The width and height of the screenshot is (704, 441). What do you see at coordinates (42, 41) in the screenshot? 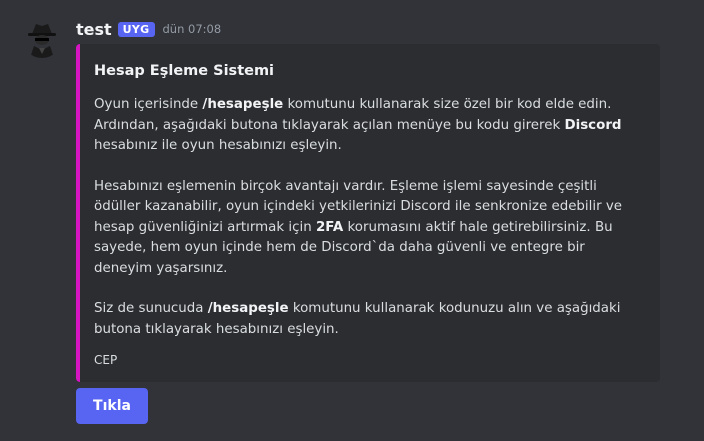
I see `spy-icon` at bounding box center [42, 41].